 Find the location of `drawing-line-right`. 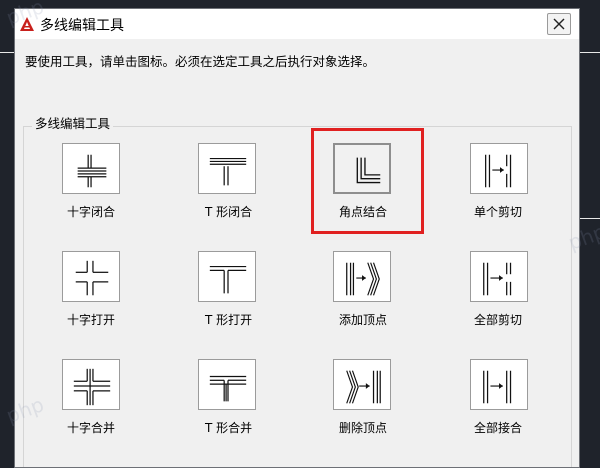

drawing-line-right is located at coordinates (590, 52).